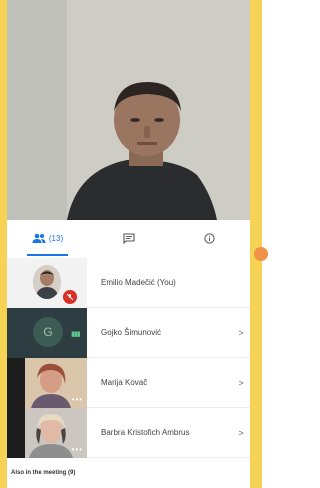  I want to click on meeting-tab-bar: (13), so click(128, 238).